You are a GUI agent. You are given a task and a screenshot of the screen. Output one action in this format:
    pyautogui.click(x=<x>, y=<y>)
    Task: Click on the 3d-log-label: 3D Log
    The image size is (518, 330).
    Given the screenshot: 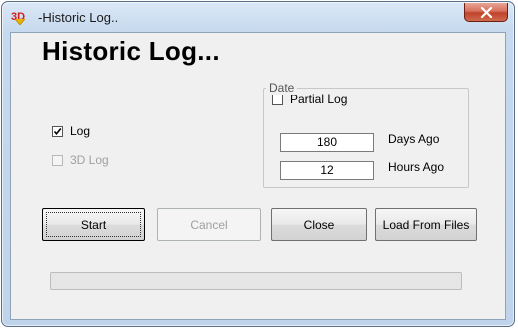 What is the action you would take?
    pyautogui.click(x=89, y=160)
    